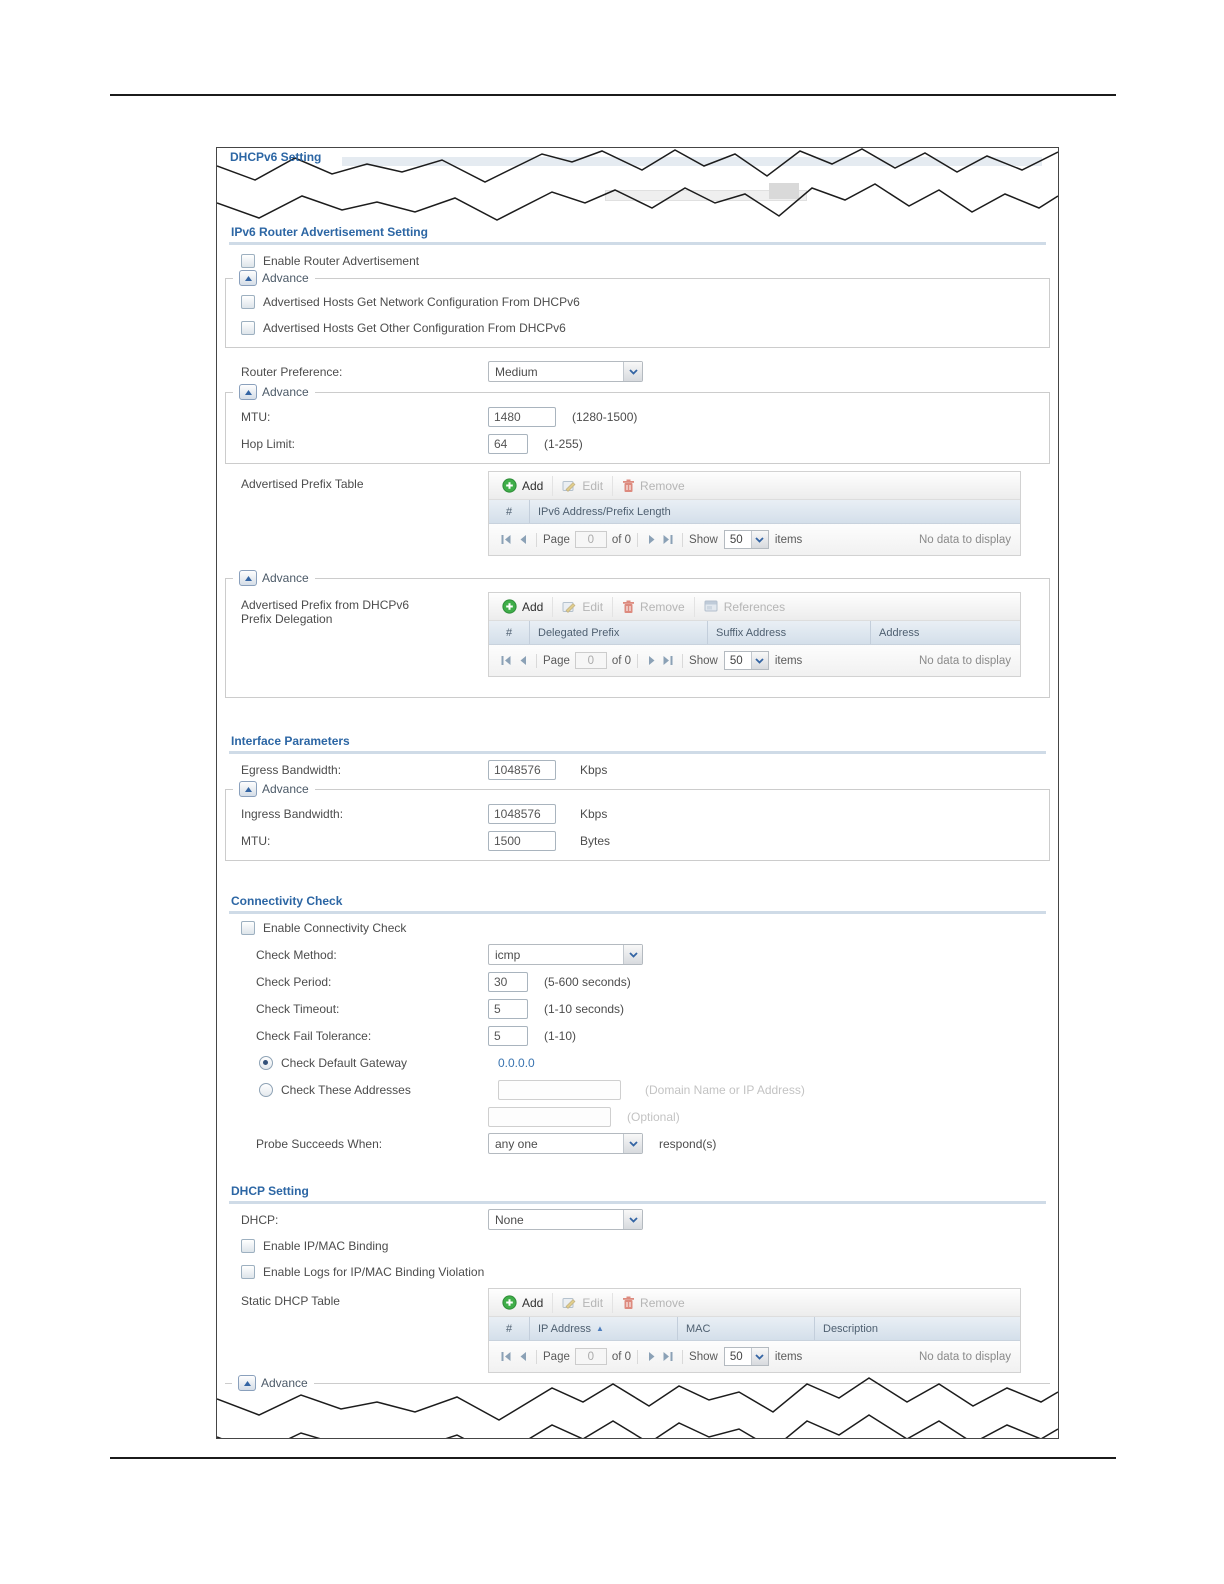 This screenshot has height=1584, width=1224. What do you see at coordinates (743, 606) in the screenshot?
I see `references-button: References` at bounding box center [743, 606].